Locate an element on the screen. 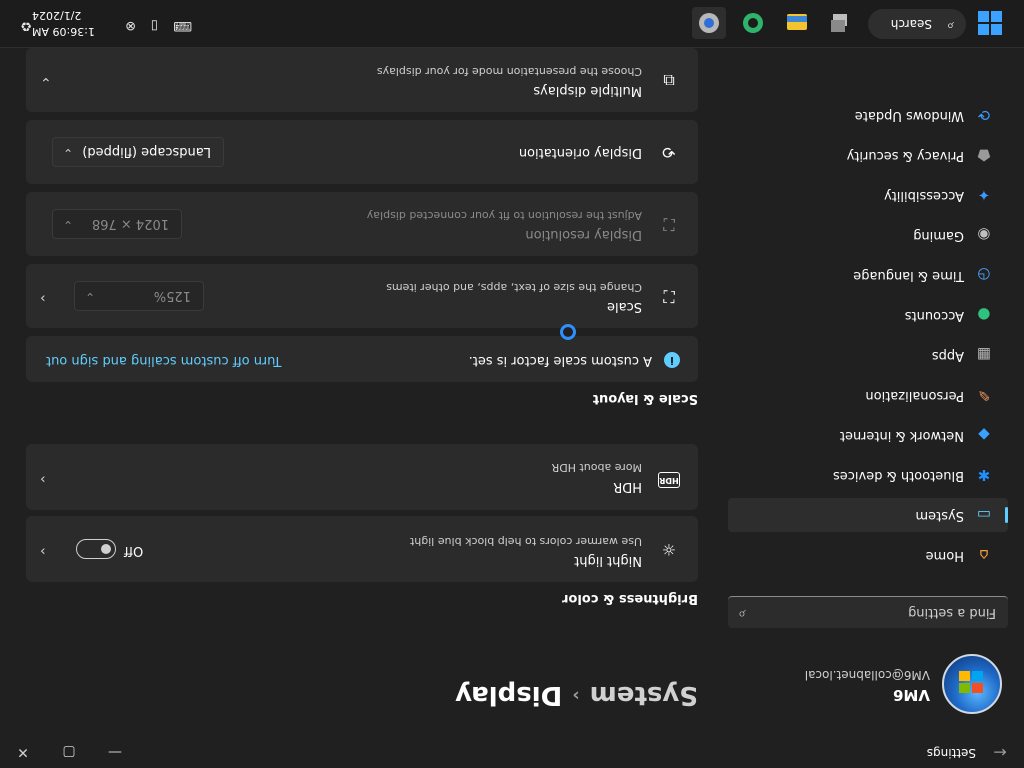  sidebar-item-label: Network & internet is located at coordinates (901, 435).